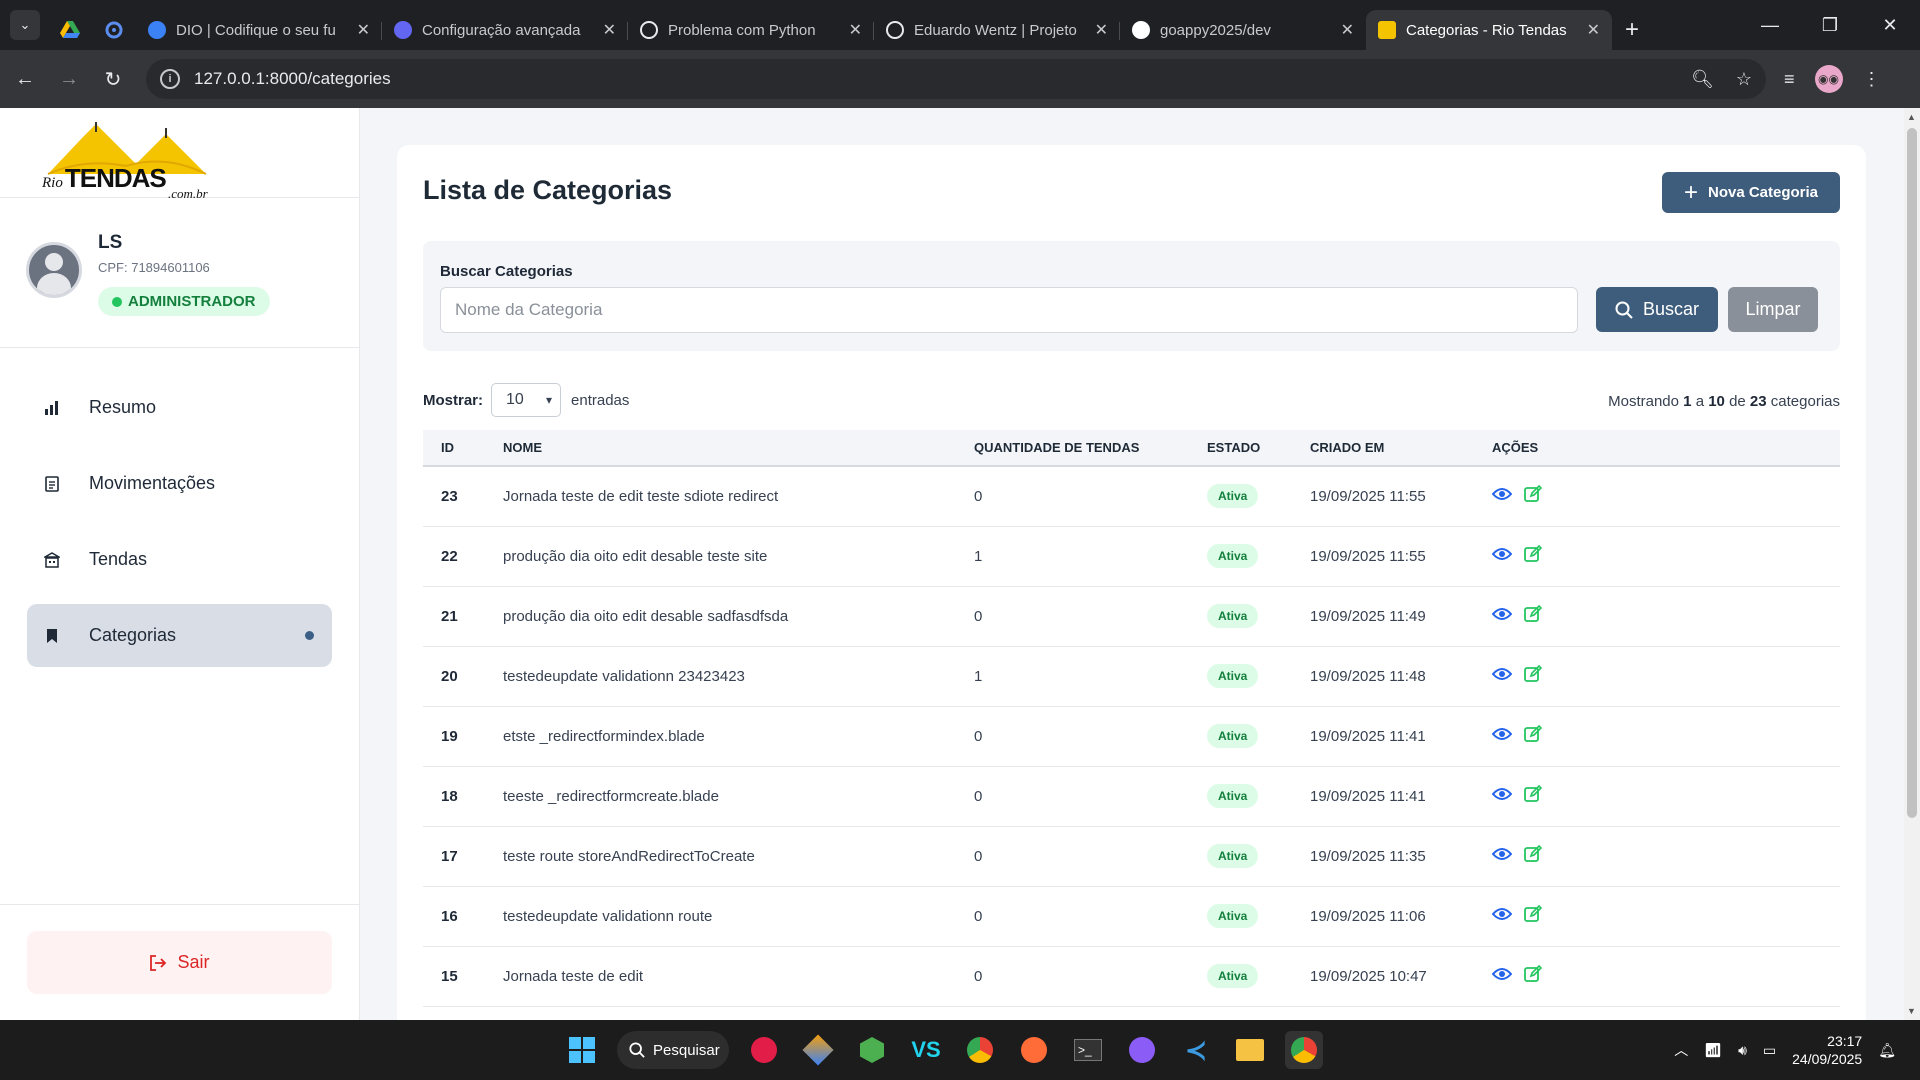 Image resolution: width=1920 pixels, height=1080 pixels. What do you see at coordinates (192, 301) in the screenshot?
I see `user-role: ADMINISTRADOR` at bounding box center [192, 301].